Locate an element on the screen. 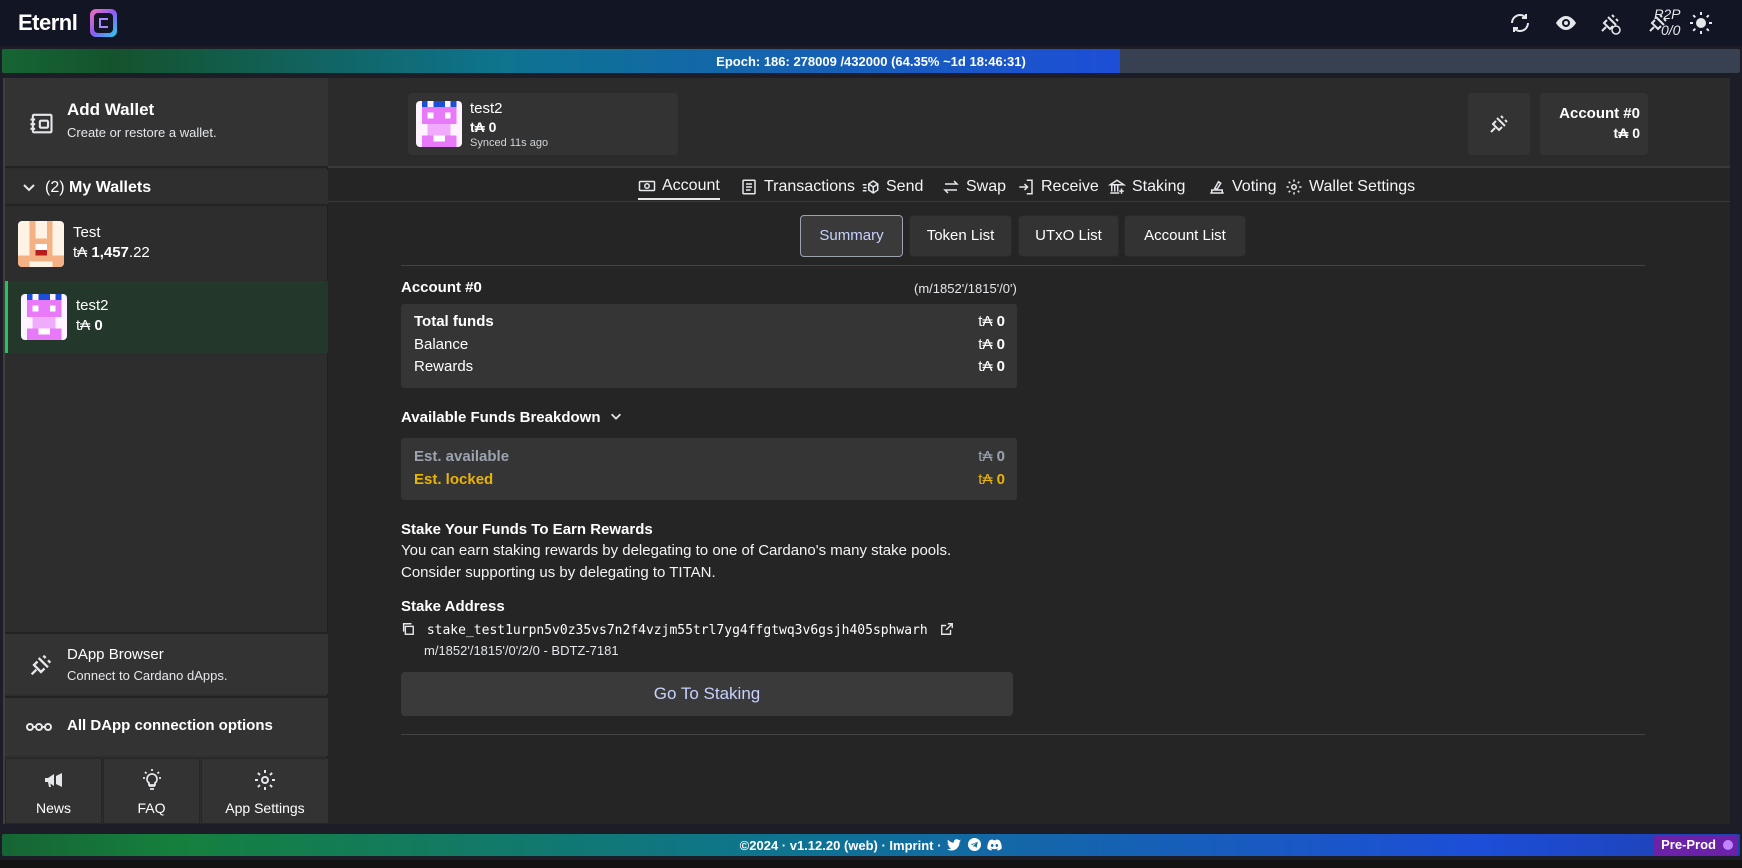 Image resolution: width=1742 pixels, height=868 pixels. dapp-browser-subtitle: Connect to Cardano dApps. is located at coordinates (147, 675).